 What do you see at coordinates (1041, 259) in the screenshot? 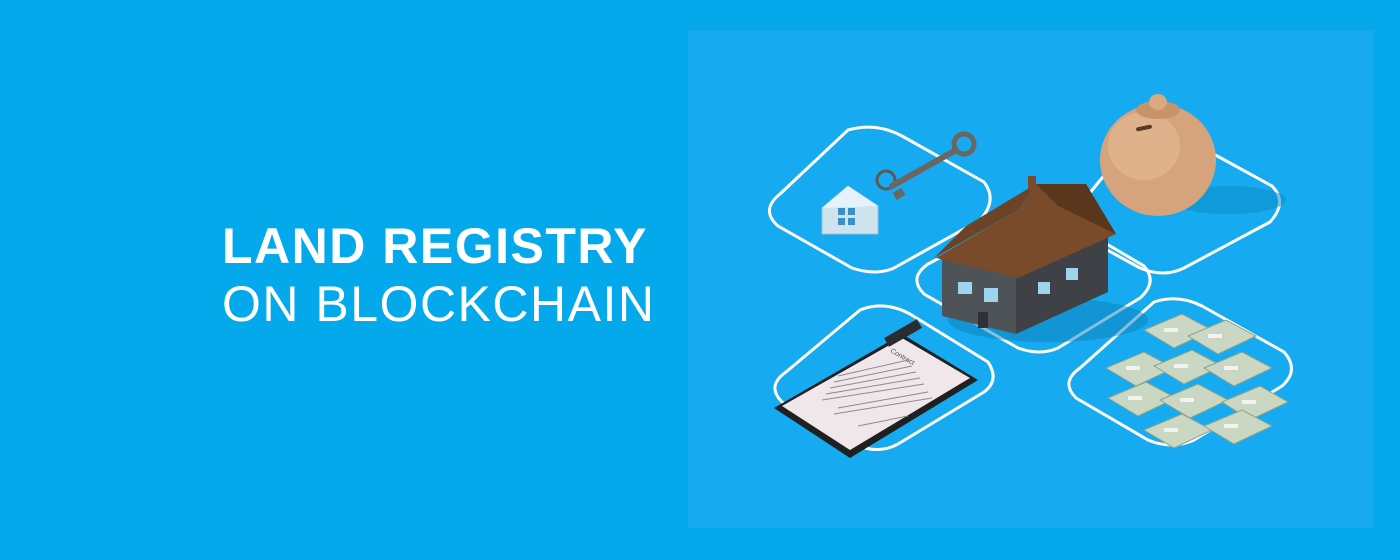
I see `house-icon` at bounding box center [1041, 259].